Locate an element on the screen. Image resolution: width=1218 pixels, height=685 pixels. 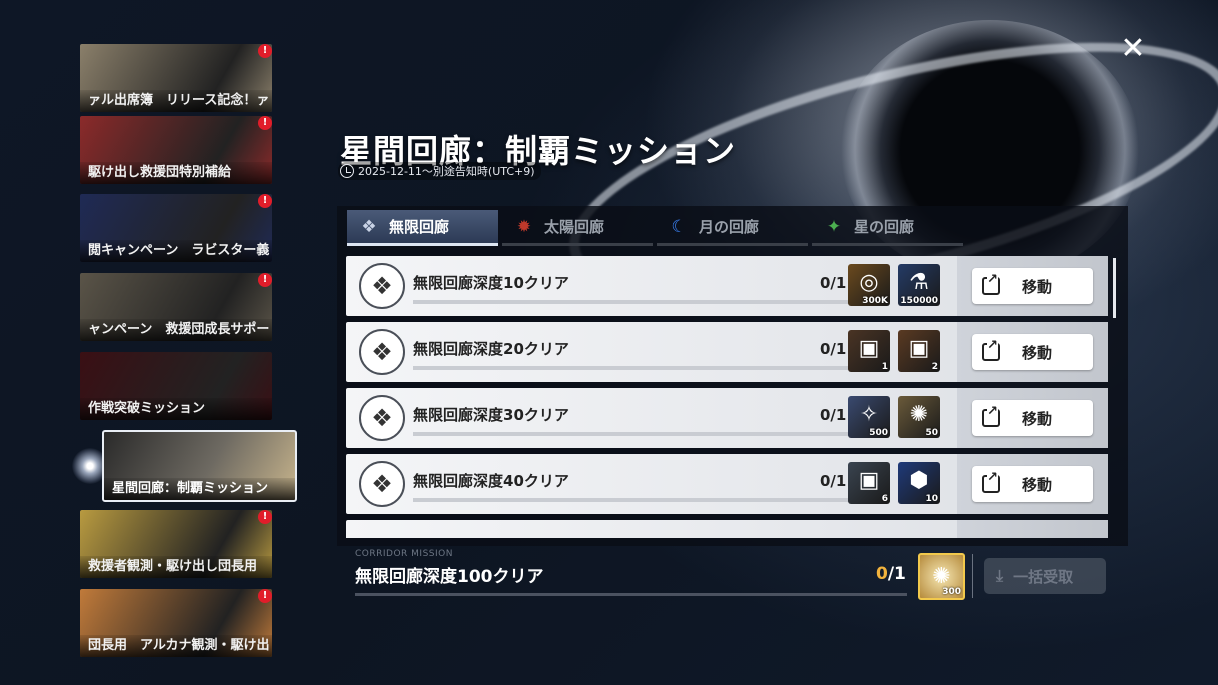
claim-all-label: 一括受取 is located at coordinates (1043, 576).